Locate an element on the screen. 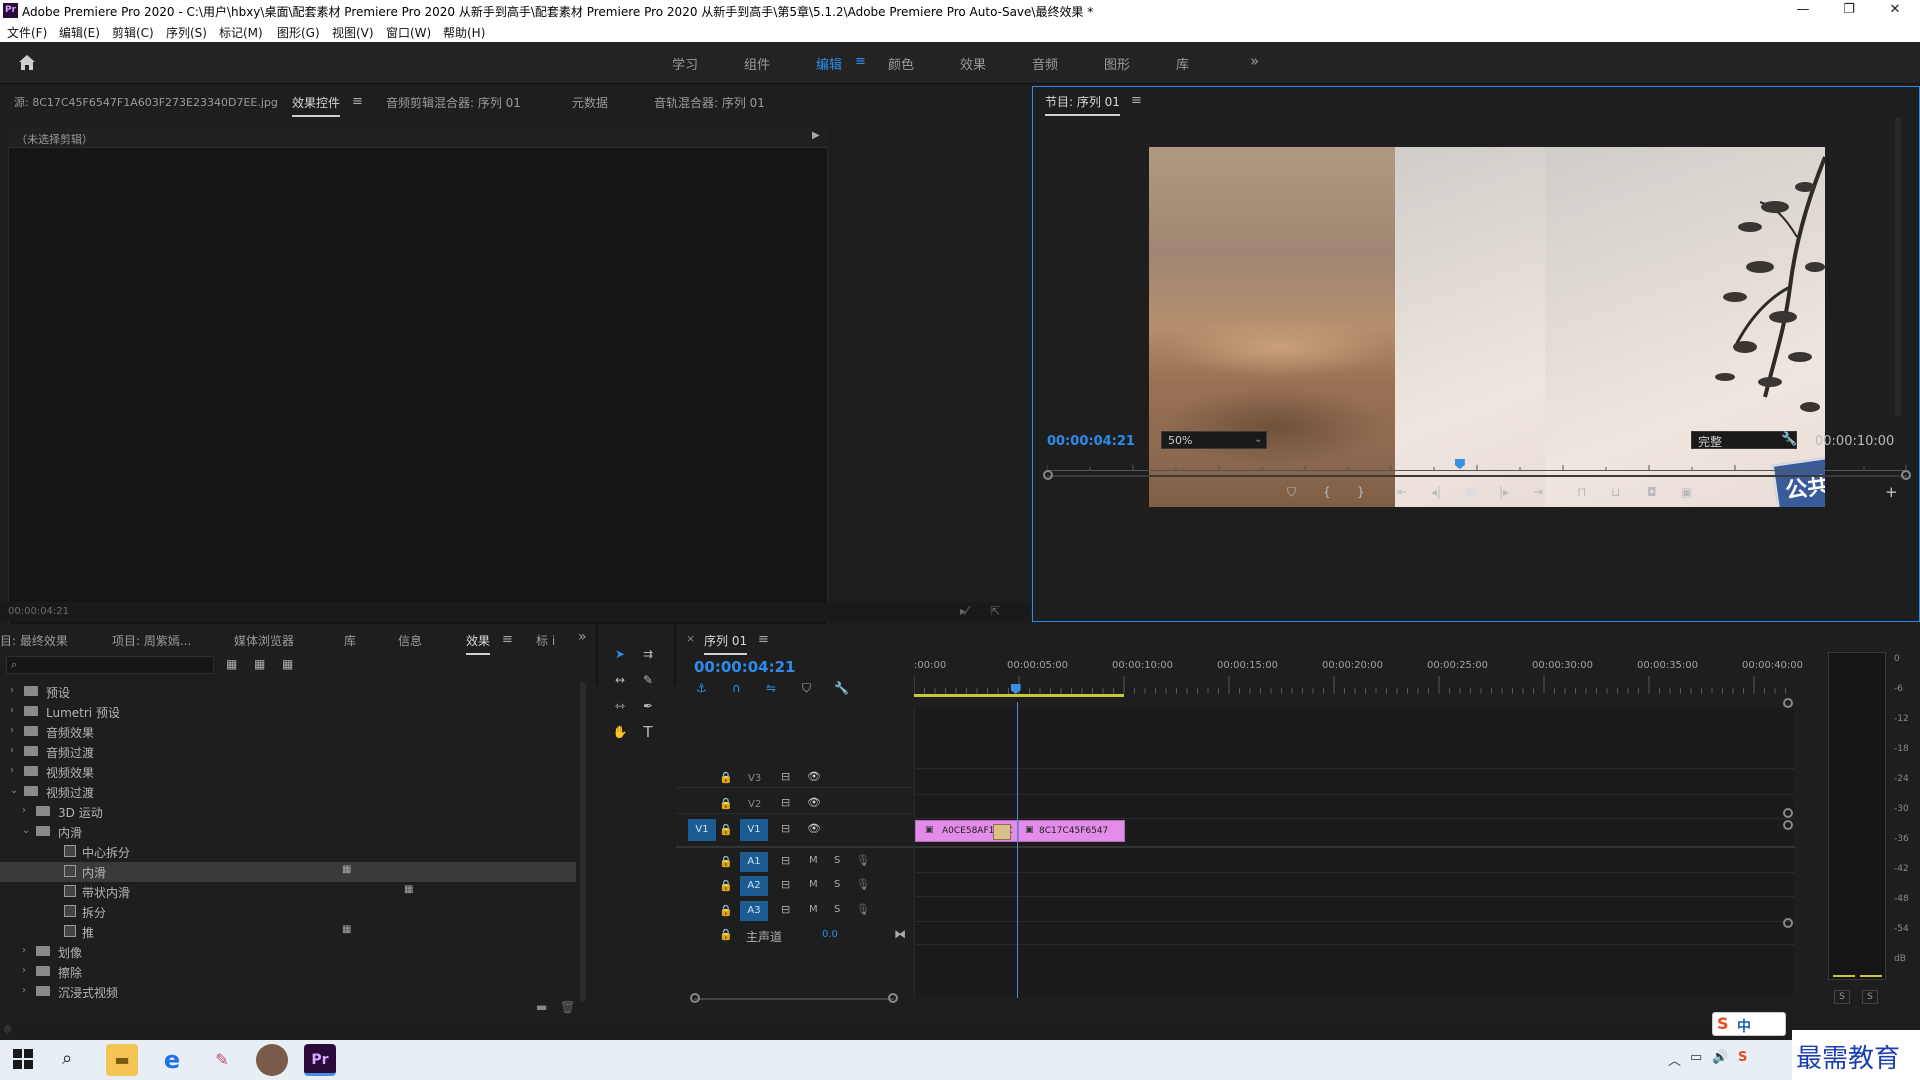 This screenshot has height=1080, width=1920. close-button: ✕ is located at coordinates (1895, 11).